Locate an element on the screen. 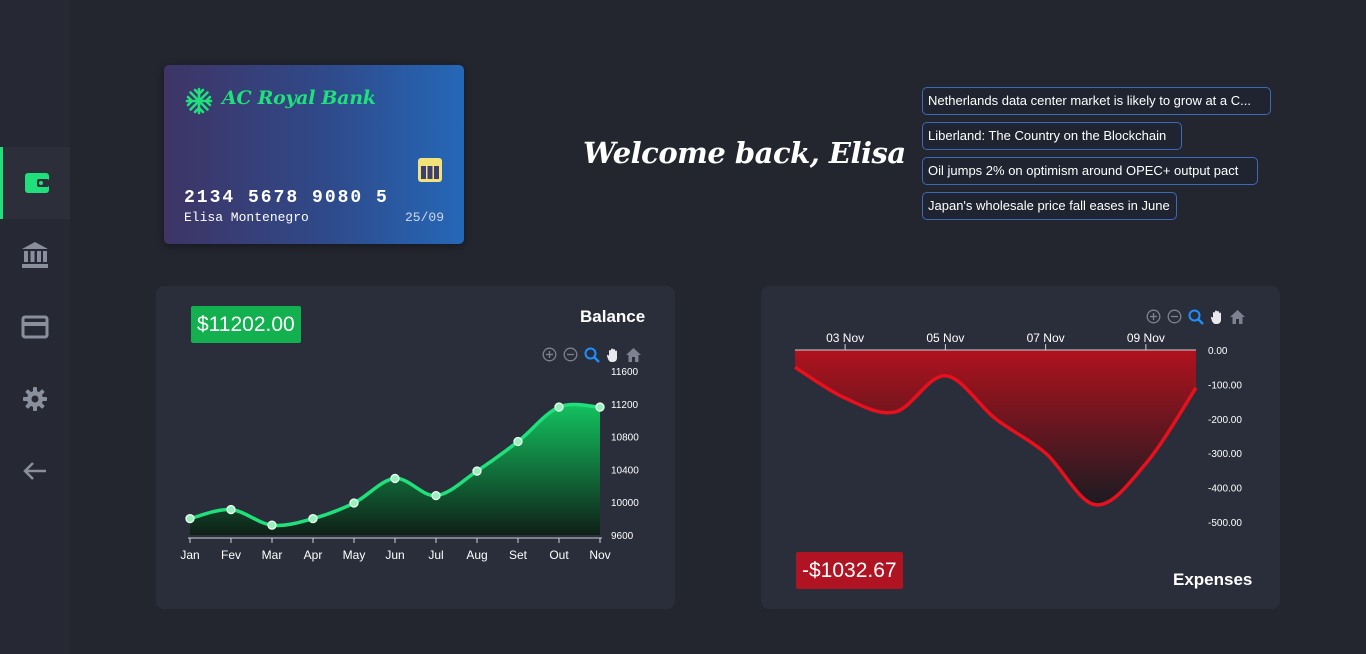  expenses-amount: -$1032.67 is located at coordinates (849, 570).